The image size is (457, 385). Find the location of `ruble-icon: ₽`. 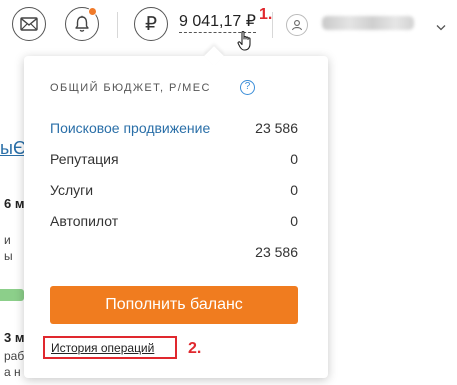

ruble-icon: ₽ is located at coordinates (151, 24).